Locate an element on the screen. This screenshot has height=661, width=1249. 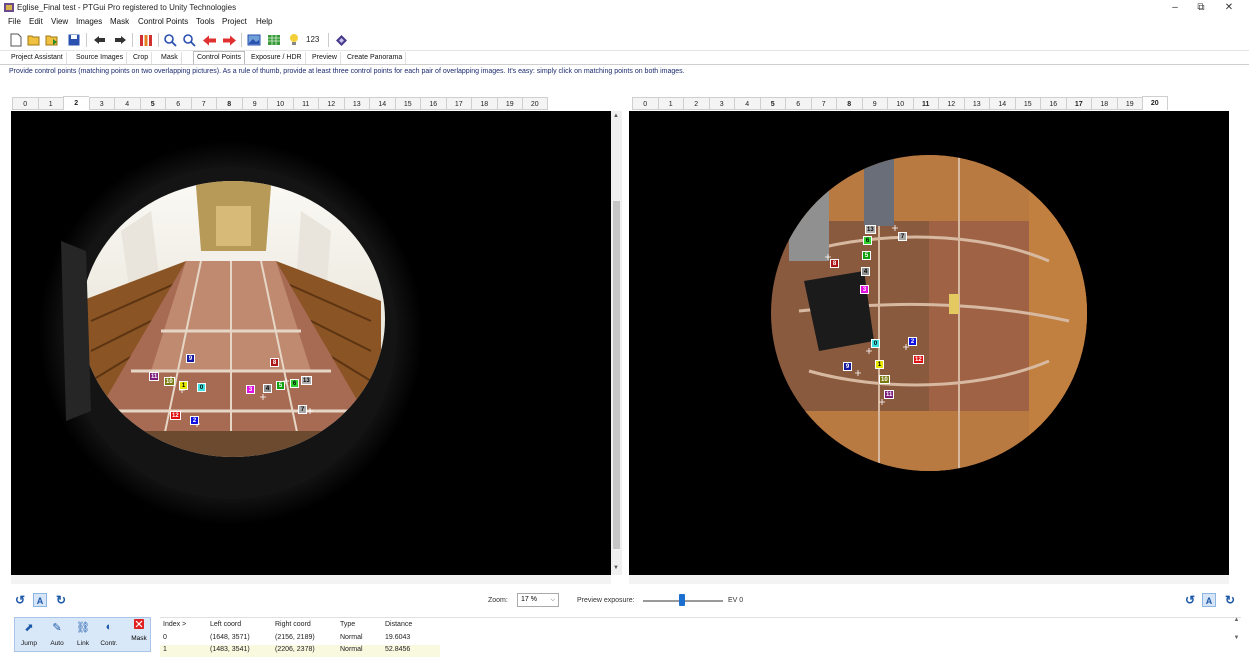
right-image-tab-8: 8 is located at coordinates (849, 103).